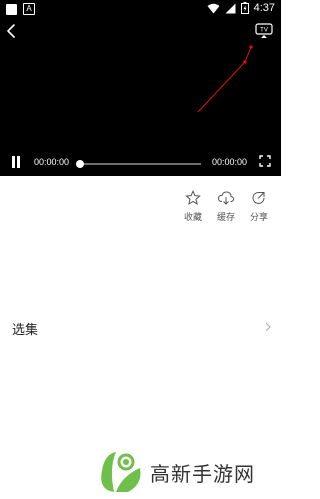 This screenshot has width=320, height=499. I want to click on pause-bar-right, so click(18, 162).